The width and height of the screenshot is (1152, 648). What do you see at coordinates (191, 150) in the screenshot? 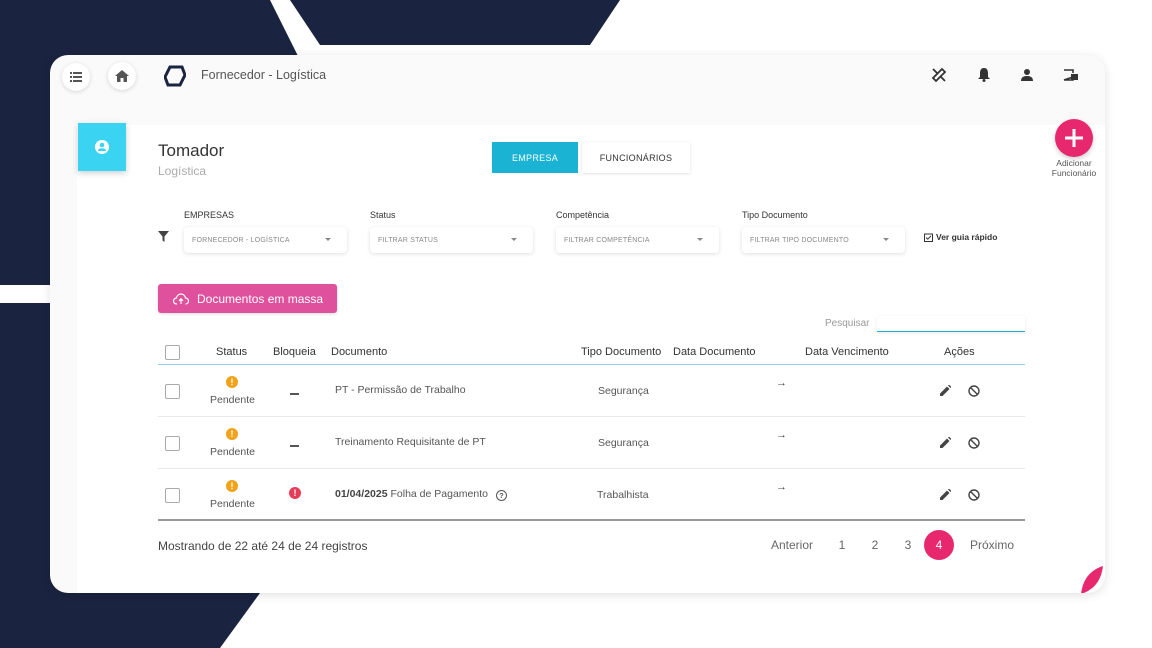
I see `page-title: Tomador` at bounding box center [191, 150].